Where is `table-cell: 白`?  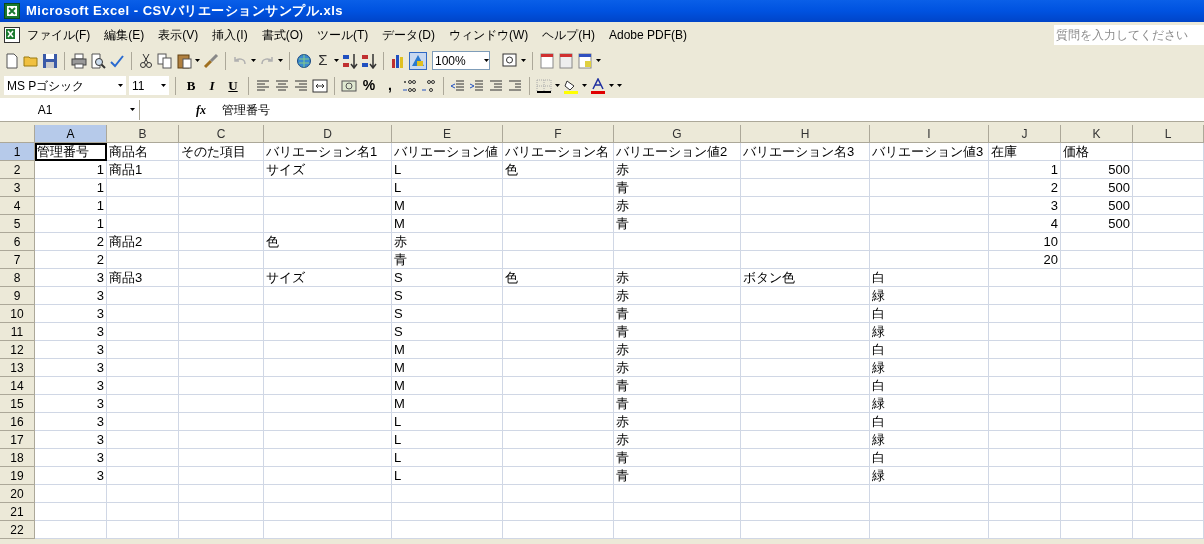 table-cell: 白 is located at coordinates (929, 386).